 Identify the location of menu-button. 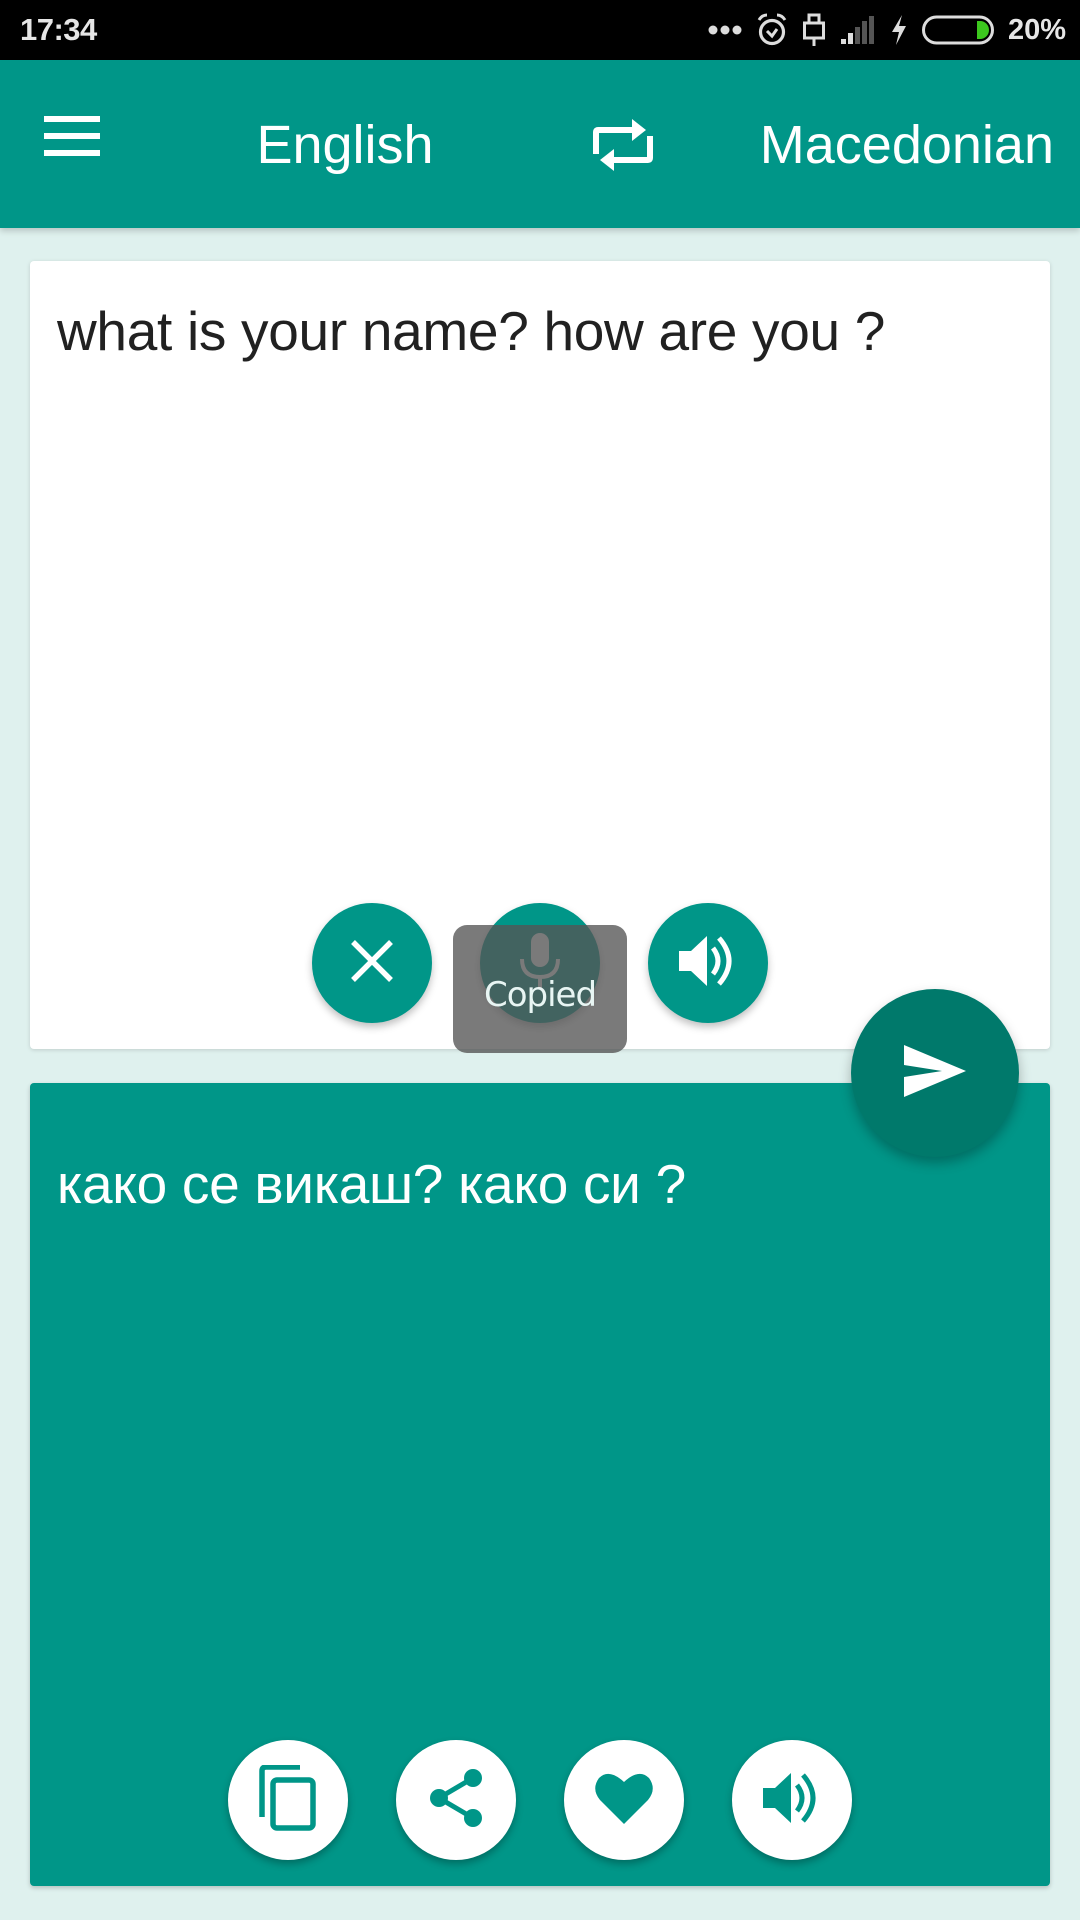
(80, 144).